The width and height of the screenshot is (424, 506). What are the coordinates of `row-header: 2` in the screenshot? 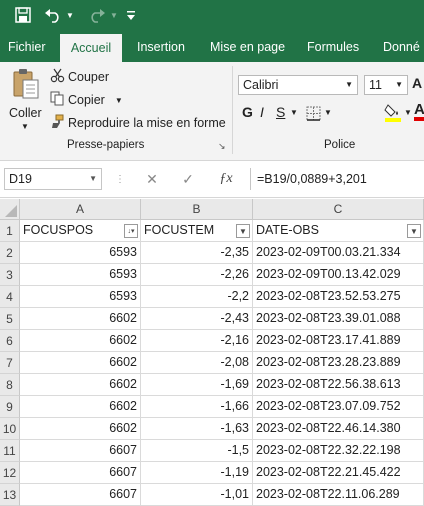 It's located at (10, 253).